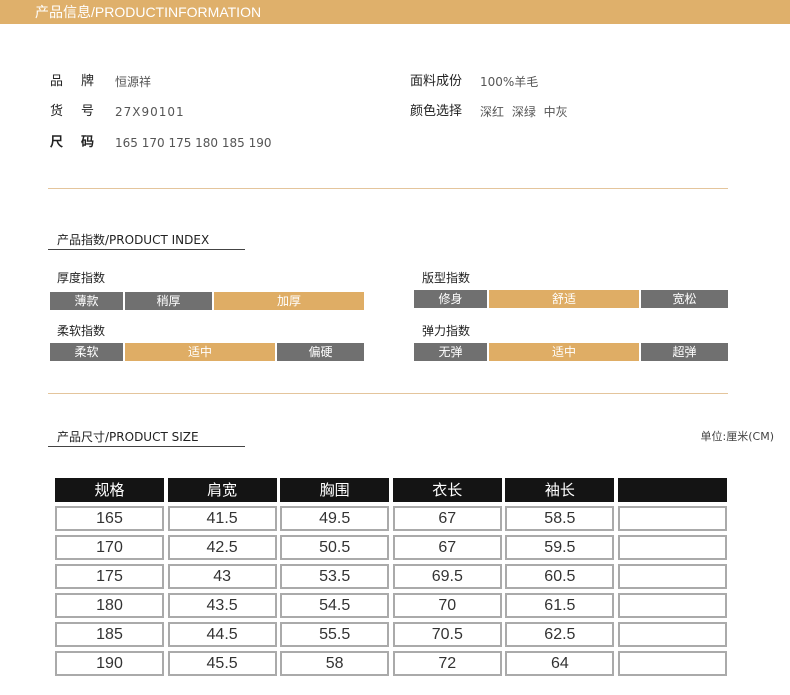 The image size is (790, 695). What do you see at coordinates (335, 490) in the screenshot?
I see `table-header-cell: 胸围` at bounding box center [335, 490].